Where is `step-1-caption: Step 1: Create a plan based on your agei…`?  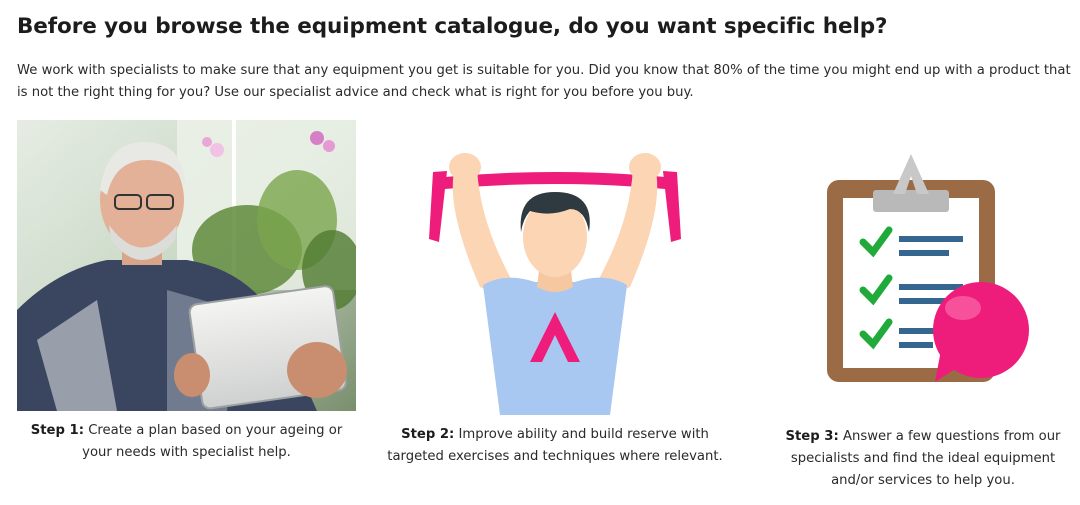
step-1-caption: Step 1: Create a plan based on your agei… is located at coordinates (186, 442).